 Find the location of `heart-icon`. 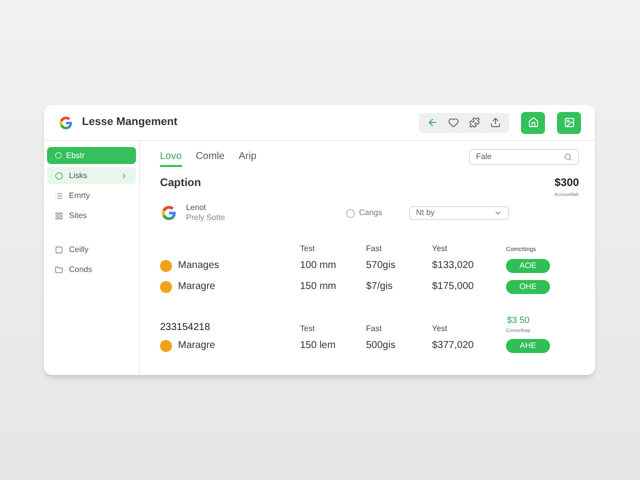

heart-icon is located at coordinates (453, 122).